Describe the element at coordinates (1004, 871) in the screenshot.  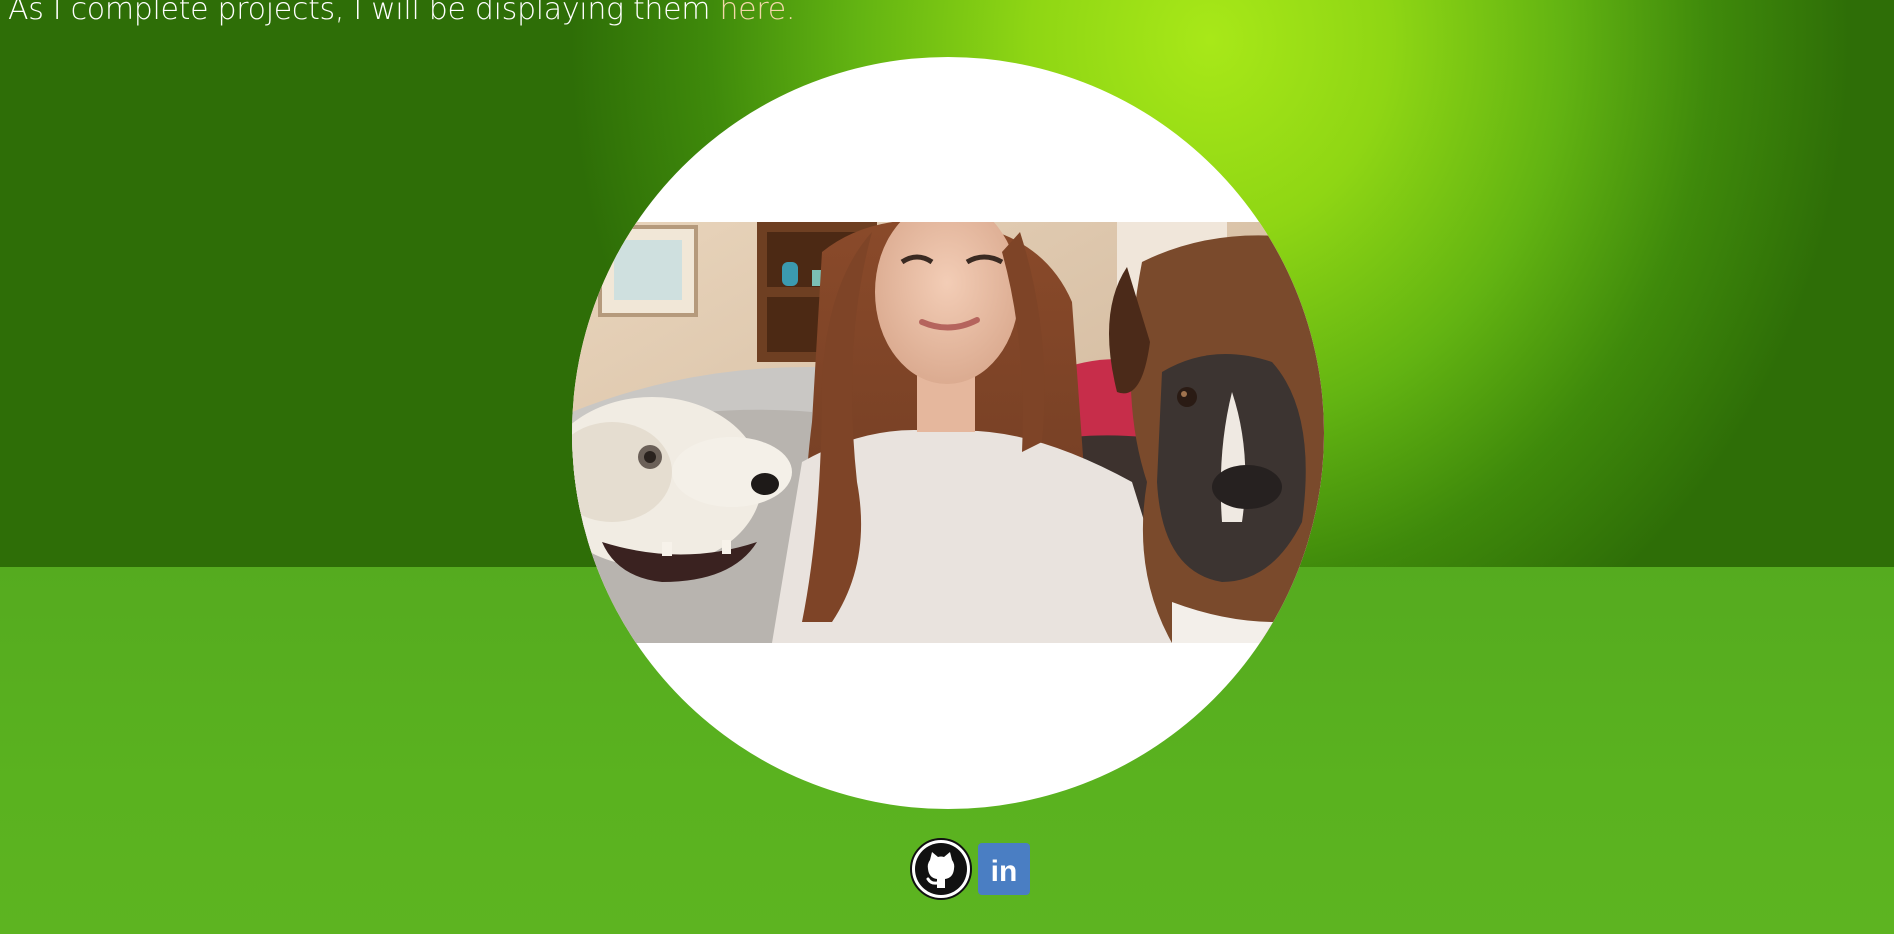
I see `linkedin-text: in` at that location.